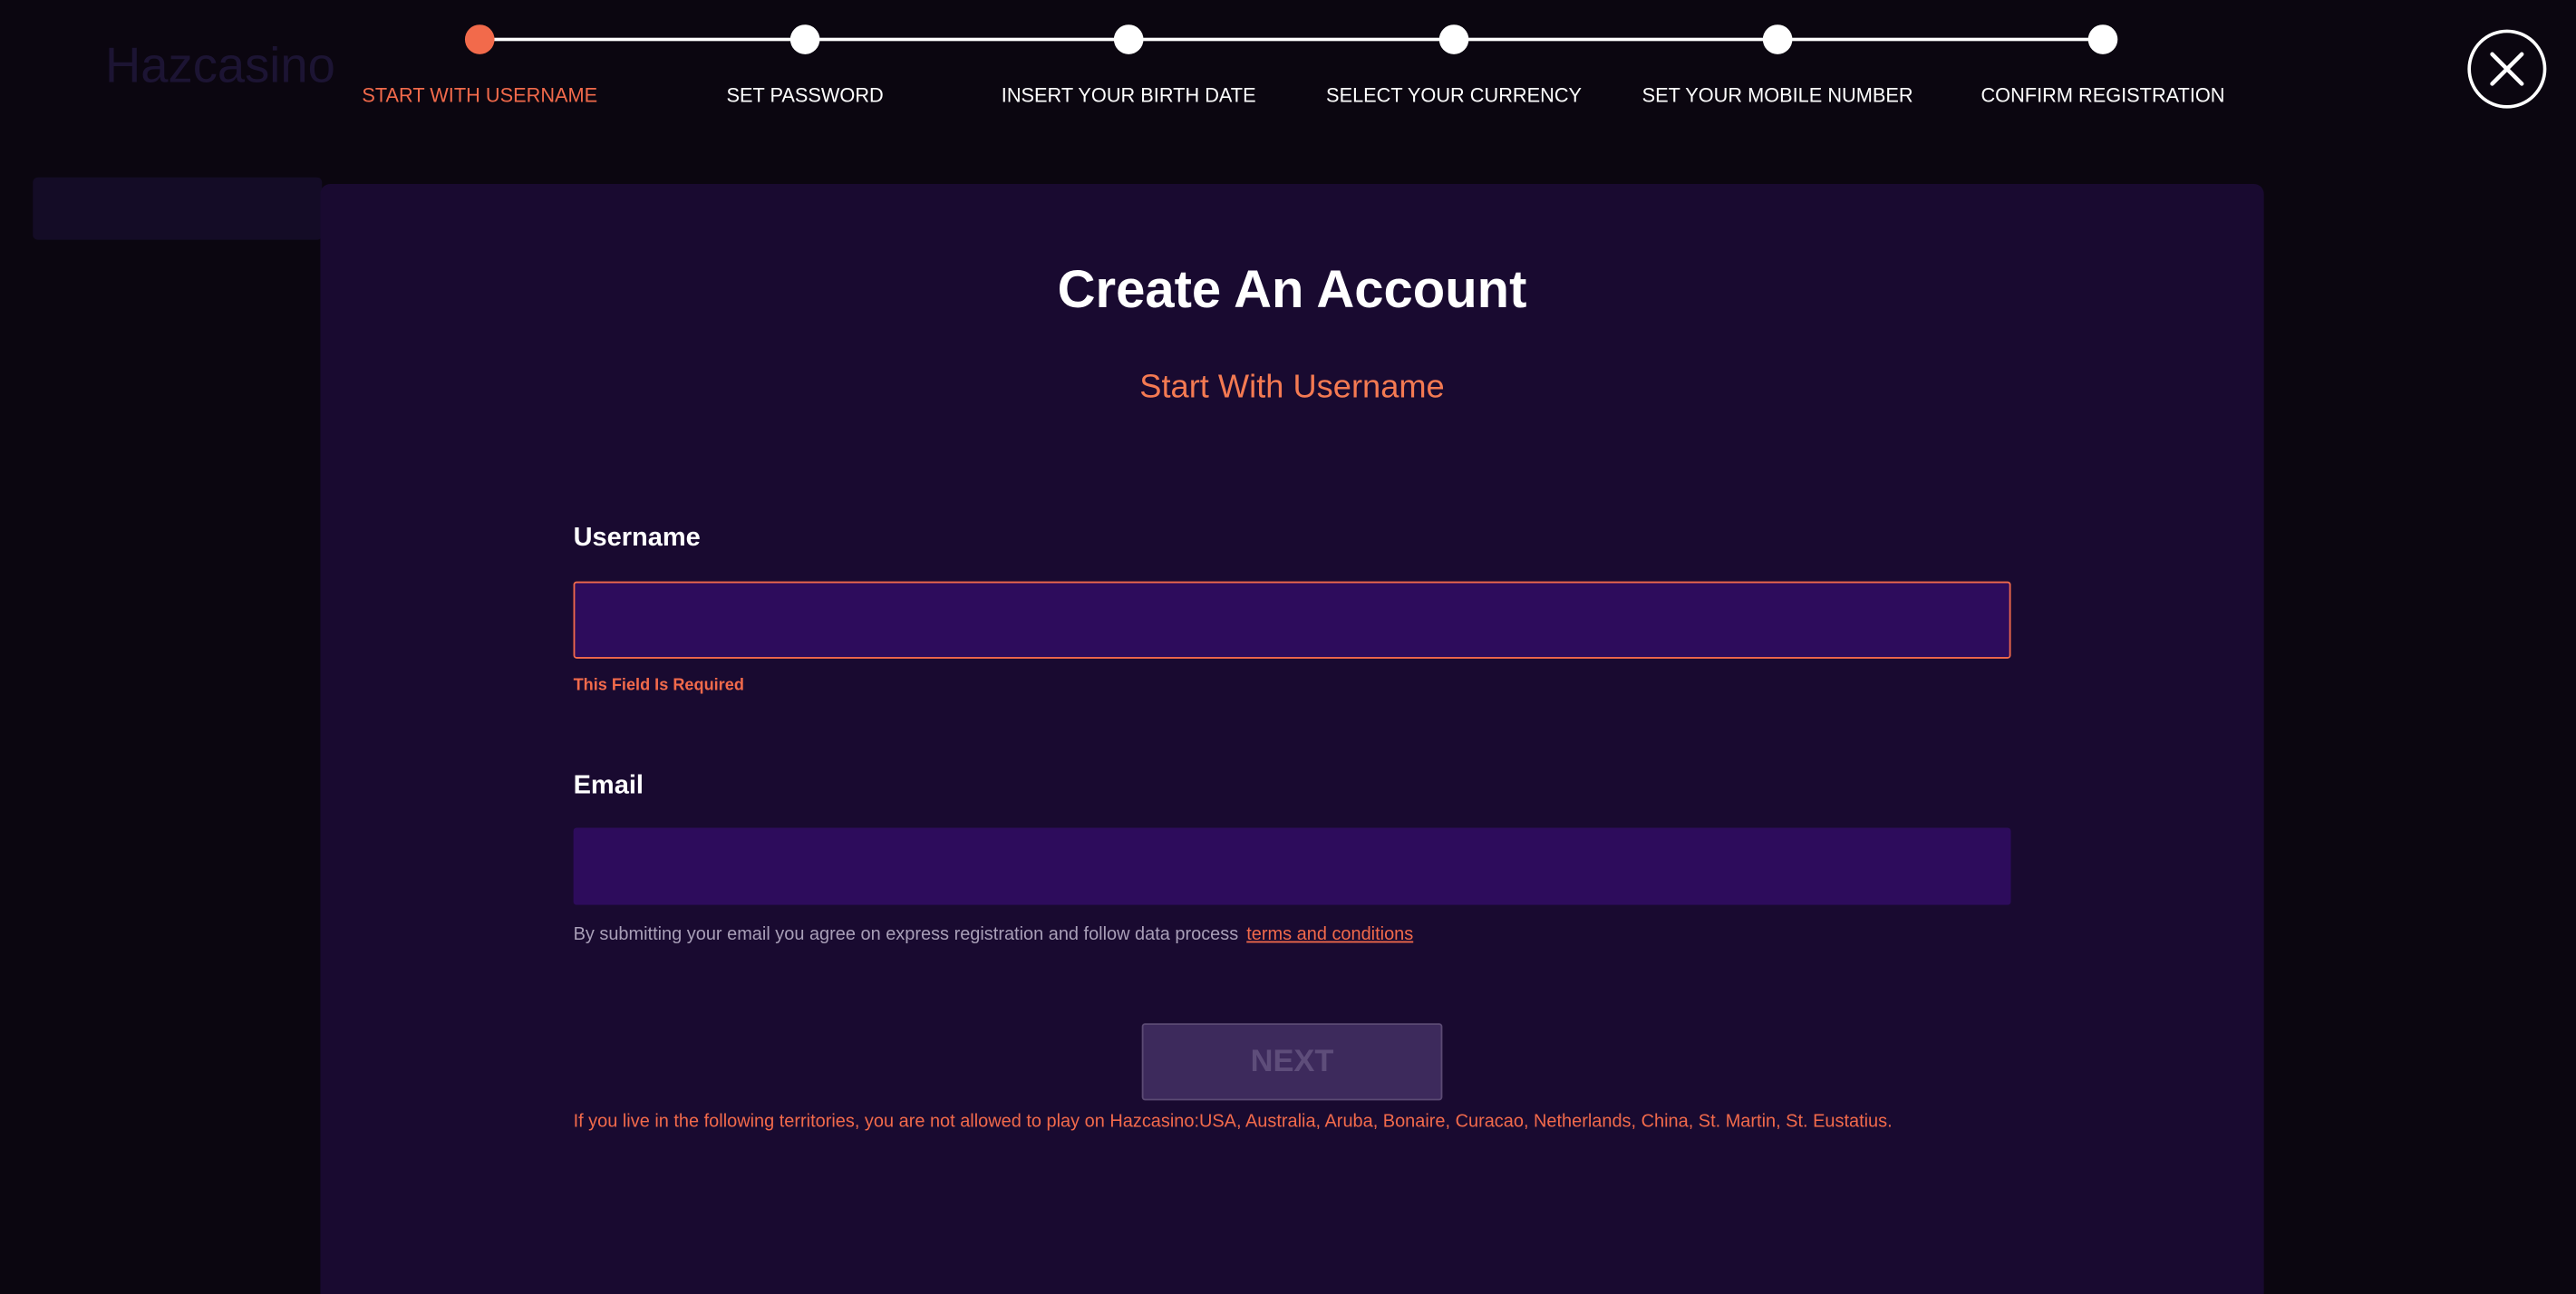 This screenshot has width=2576, height=1294. I want to click on step-label-1: START WITH USERNAME, so click(480, 95).